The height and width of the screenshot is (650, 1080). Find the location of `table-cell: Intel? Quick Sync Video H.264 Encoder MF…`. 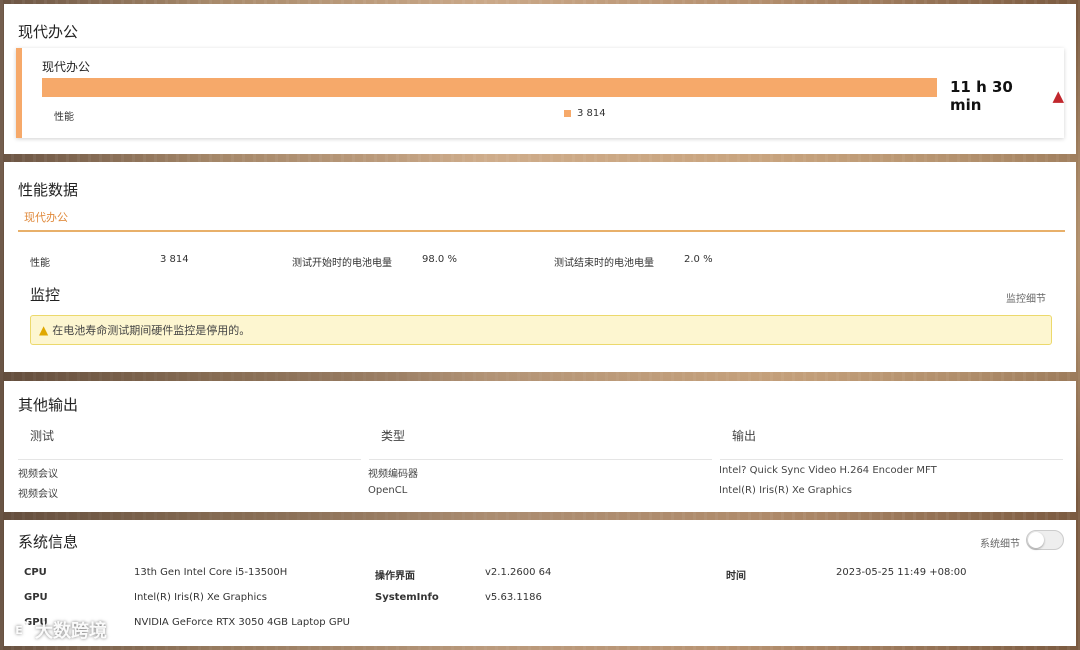

table-cell: Intel? Quick Sync Video H.264 Encoder MF… is located at coordinates (828, 470).